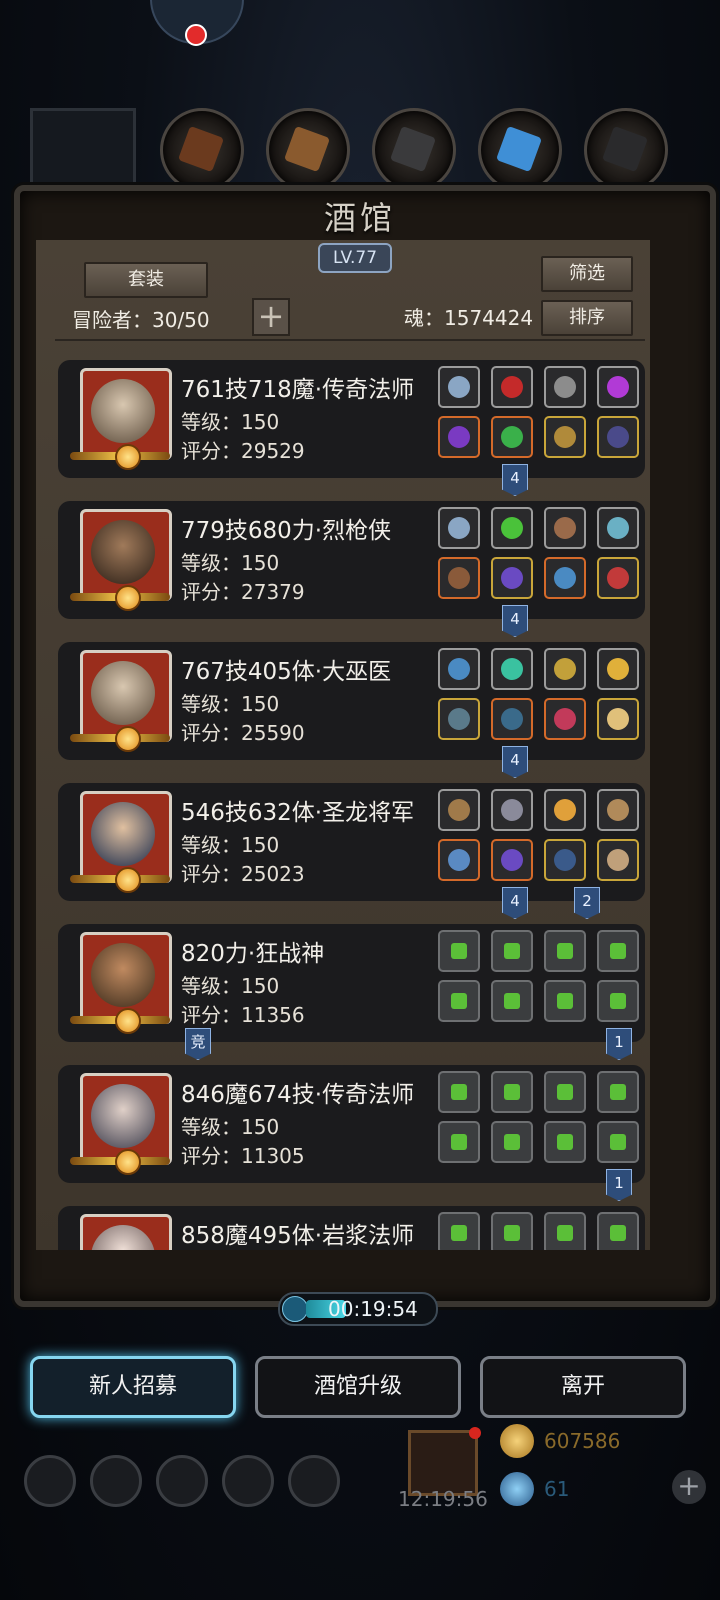 This screenshot has height=1600, width=720. Describe the element at coordinates (351, 842) in the screenshot. I see `hero-card: 546技632体·圣龙将军 等级：150 评分：25023` at that location.